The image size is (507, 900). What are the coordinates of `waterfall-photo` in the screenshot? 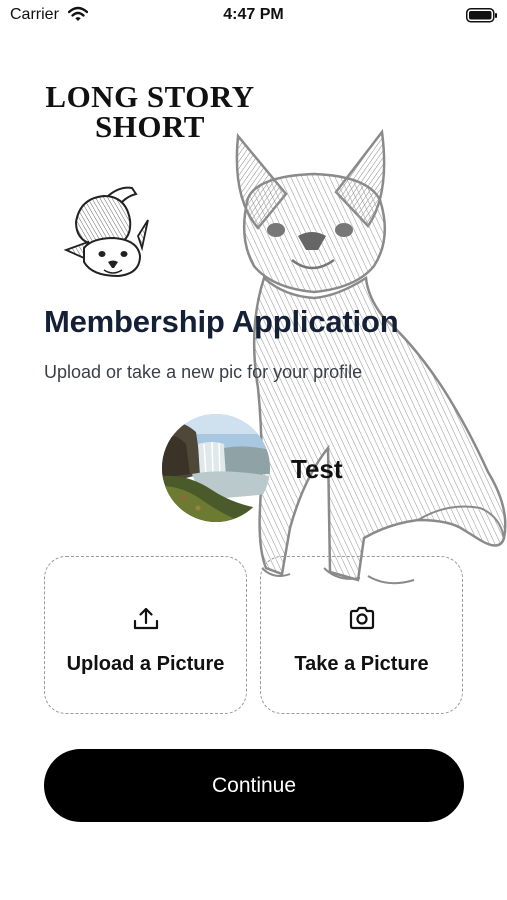 It's located at (216, 468).